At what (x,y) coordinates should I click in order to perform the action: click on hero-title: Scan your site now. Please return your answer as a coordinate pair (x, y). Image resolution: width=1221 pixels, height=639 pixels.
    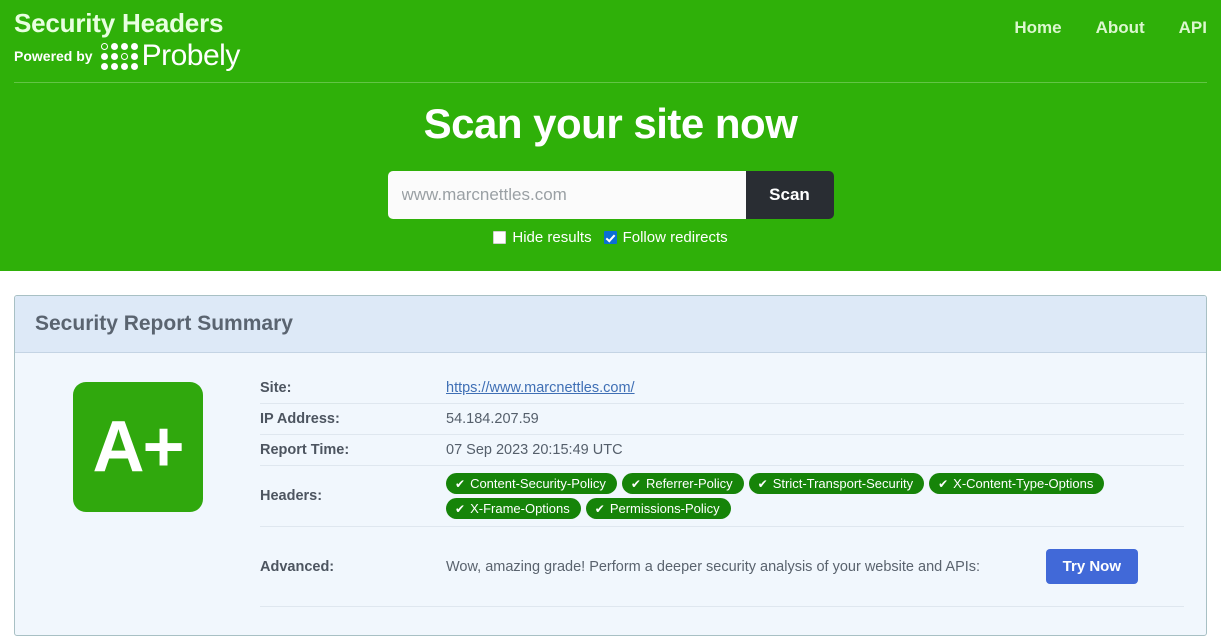
    Looking at the image, I should click on (610, 123).